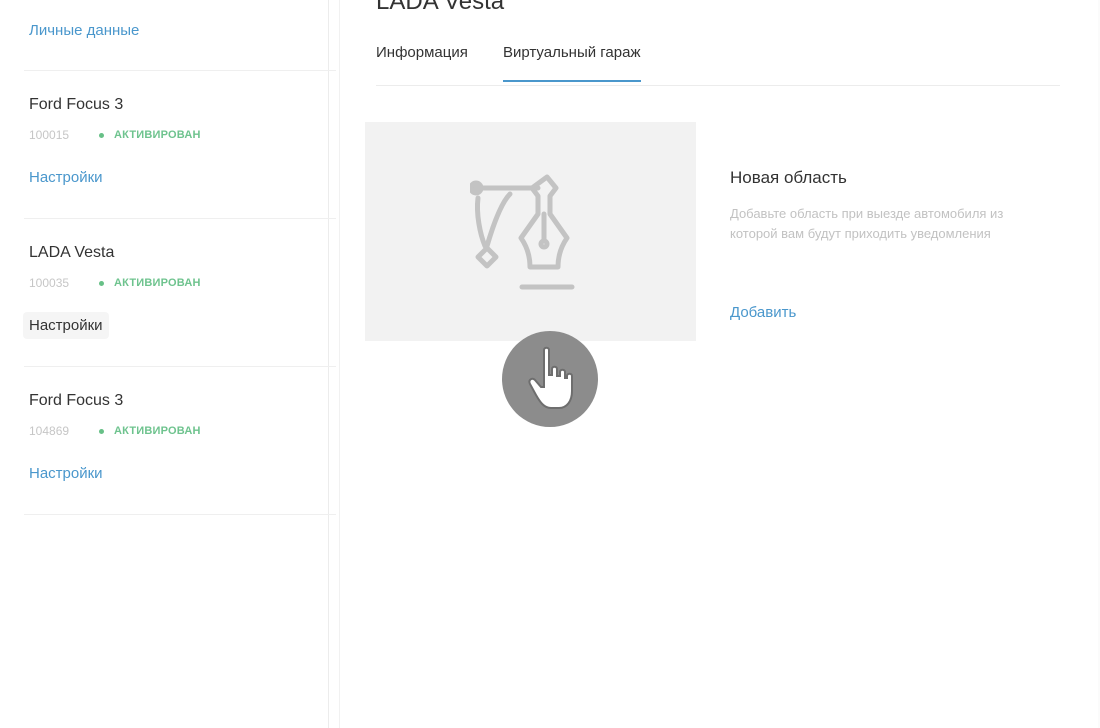 The image size is (1100, 728). What do you see at coordinates (718, 65) in the screenshot?
I see `tab-bar: Информация Виртуальный гараж` at bounding box center [718, 65].